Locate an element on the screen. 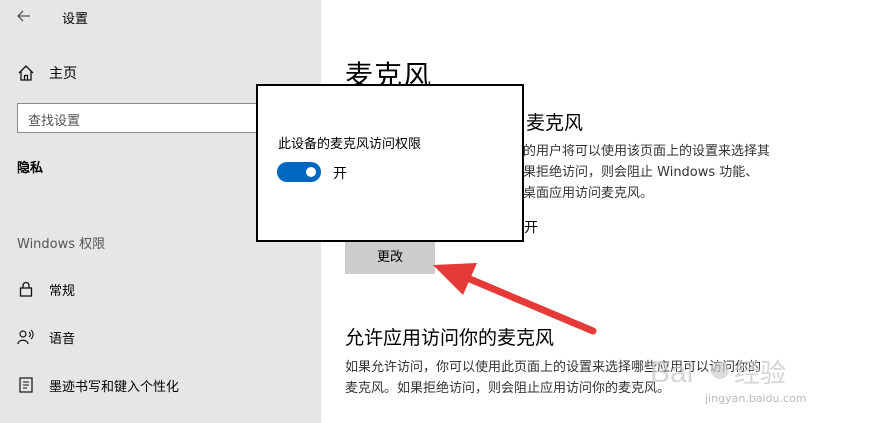 The width and height of the screenshot is (879, 423). sidebar-item-speech: 语音 is located at coordinates (46, 337).